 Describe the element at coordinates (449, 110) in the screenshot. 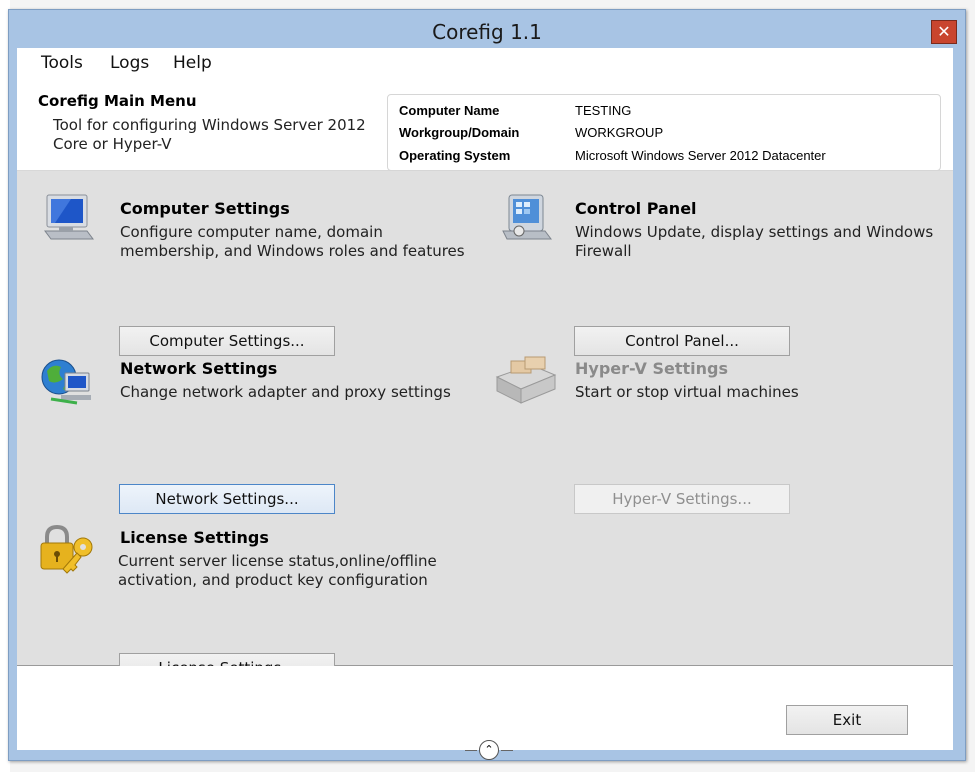

I see `info-key: Computer Name` at that location.